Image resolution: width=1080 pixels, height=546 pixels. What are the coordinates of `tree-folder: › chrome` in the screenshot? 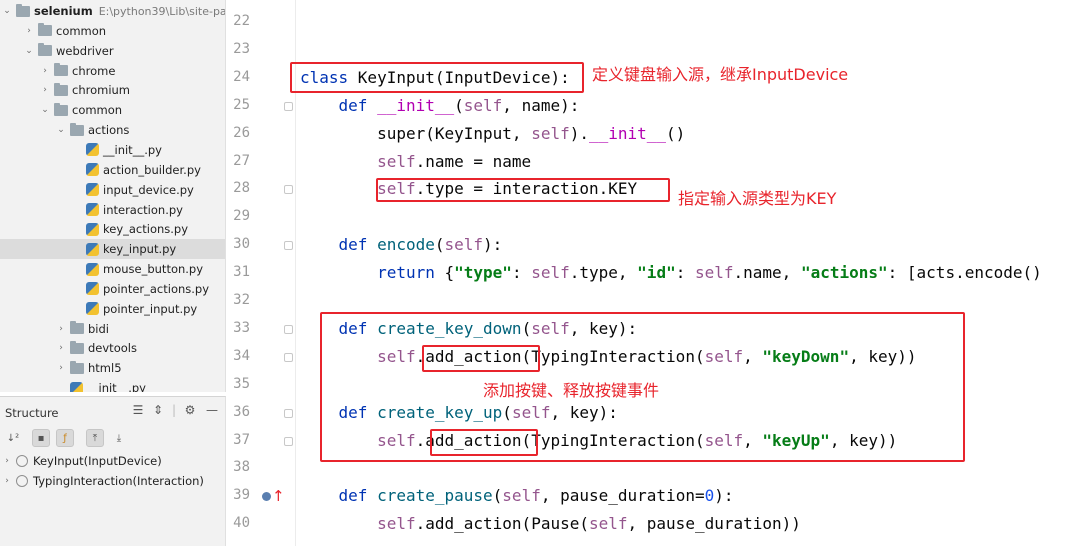 It's located at (112, 71).